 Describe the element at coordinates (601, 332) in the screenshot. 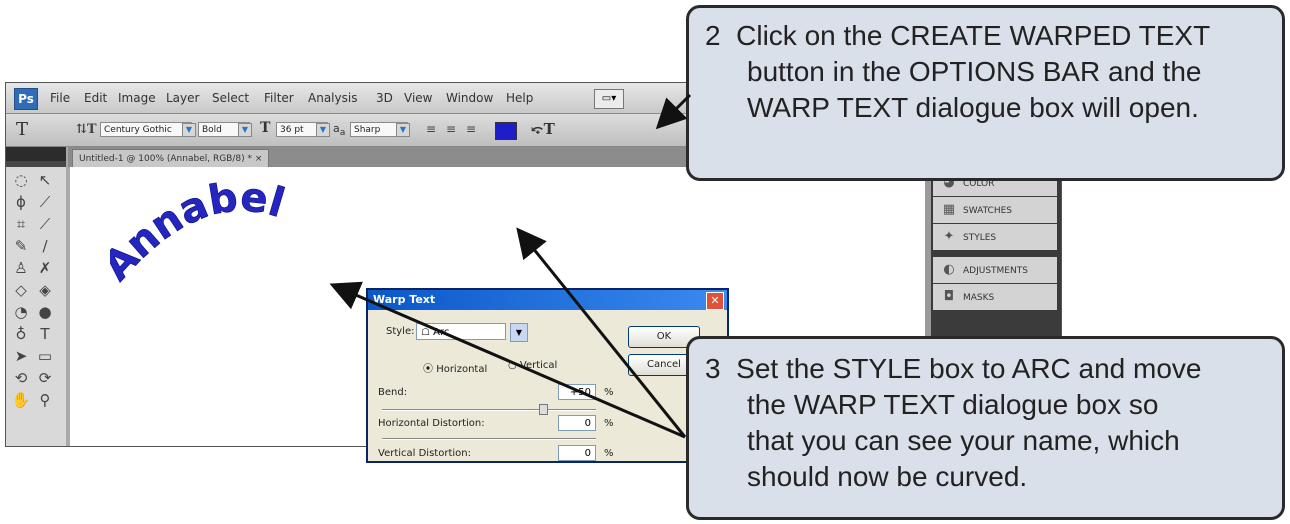

I see `arrow-to-style-select` at that location.